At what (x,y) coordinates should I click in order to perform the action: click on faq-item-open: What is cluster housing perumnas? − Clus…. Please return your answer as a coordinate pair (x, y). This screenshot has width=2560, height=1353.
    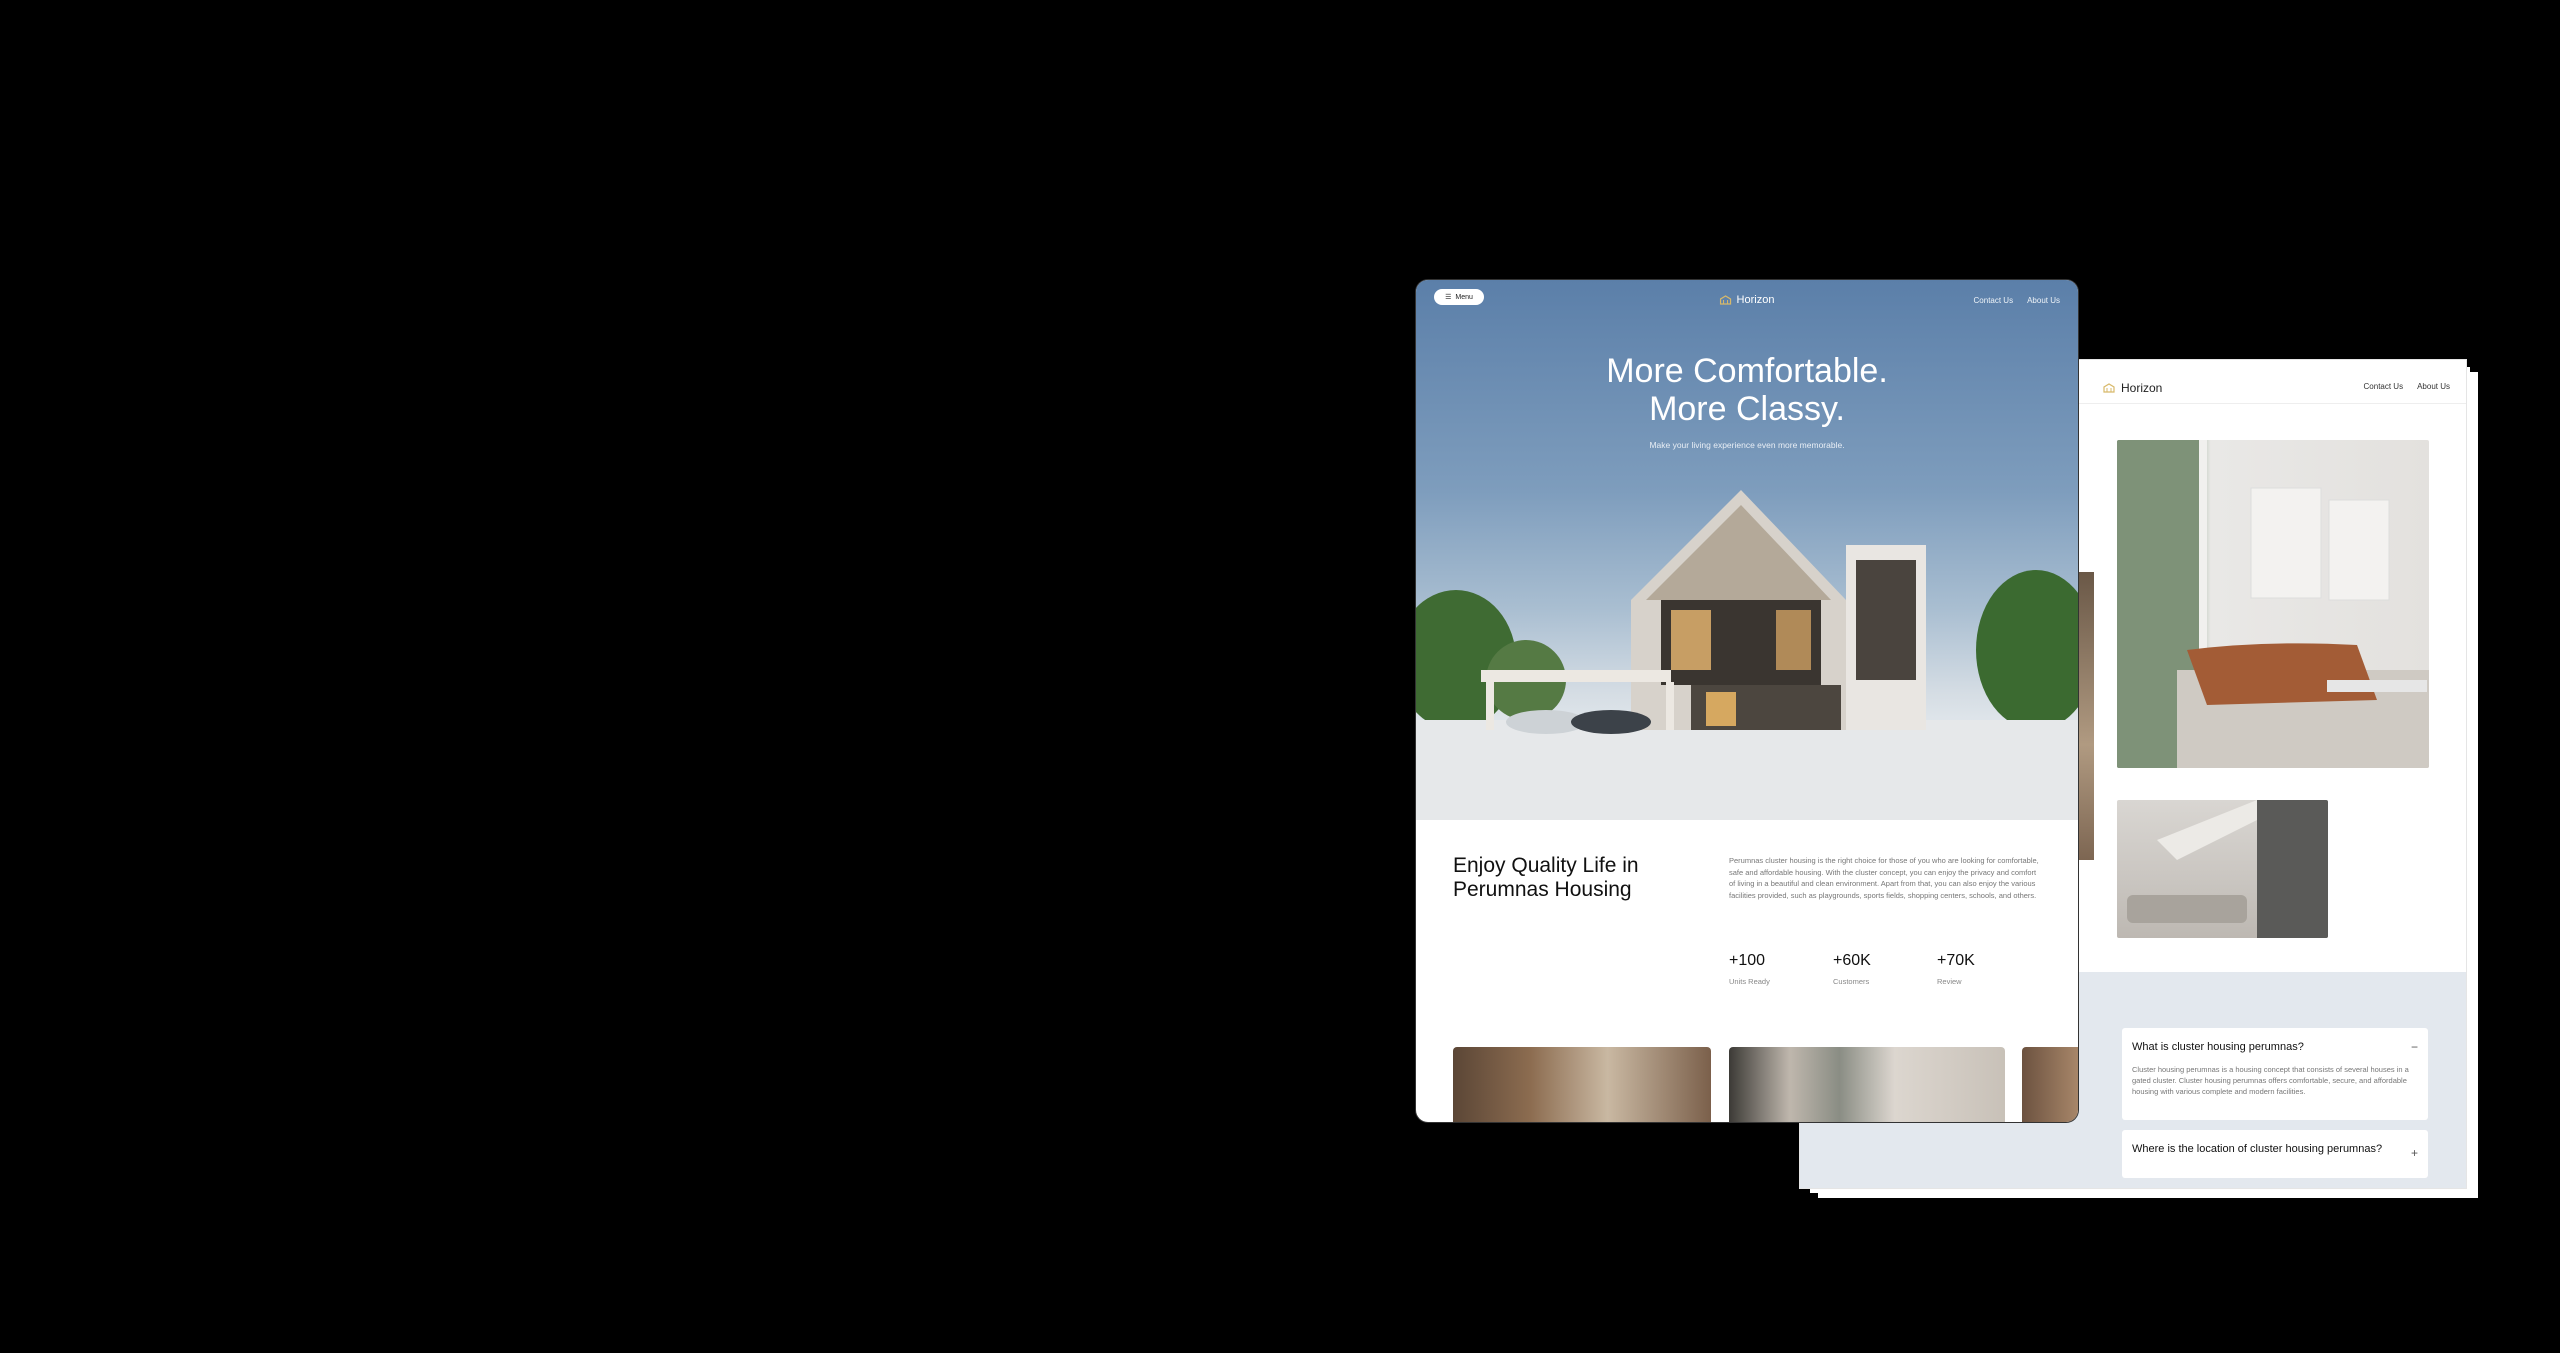
    Looking at the image, I should click on (2275, 1074).